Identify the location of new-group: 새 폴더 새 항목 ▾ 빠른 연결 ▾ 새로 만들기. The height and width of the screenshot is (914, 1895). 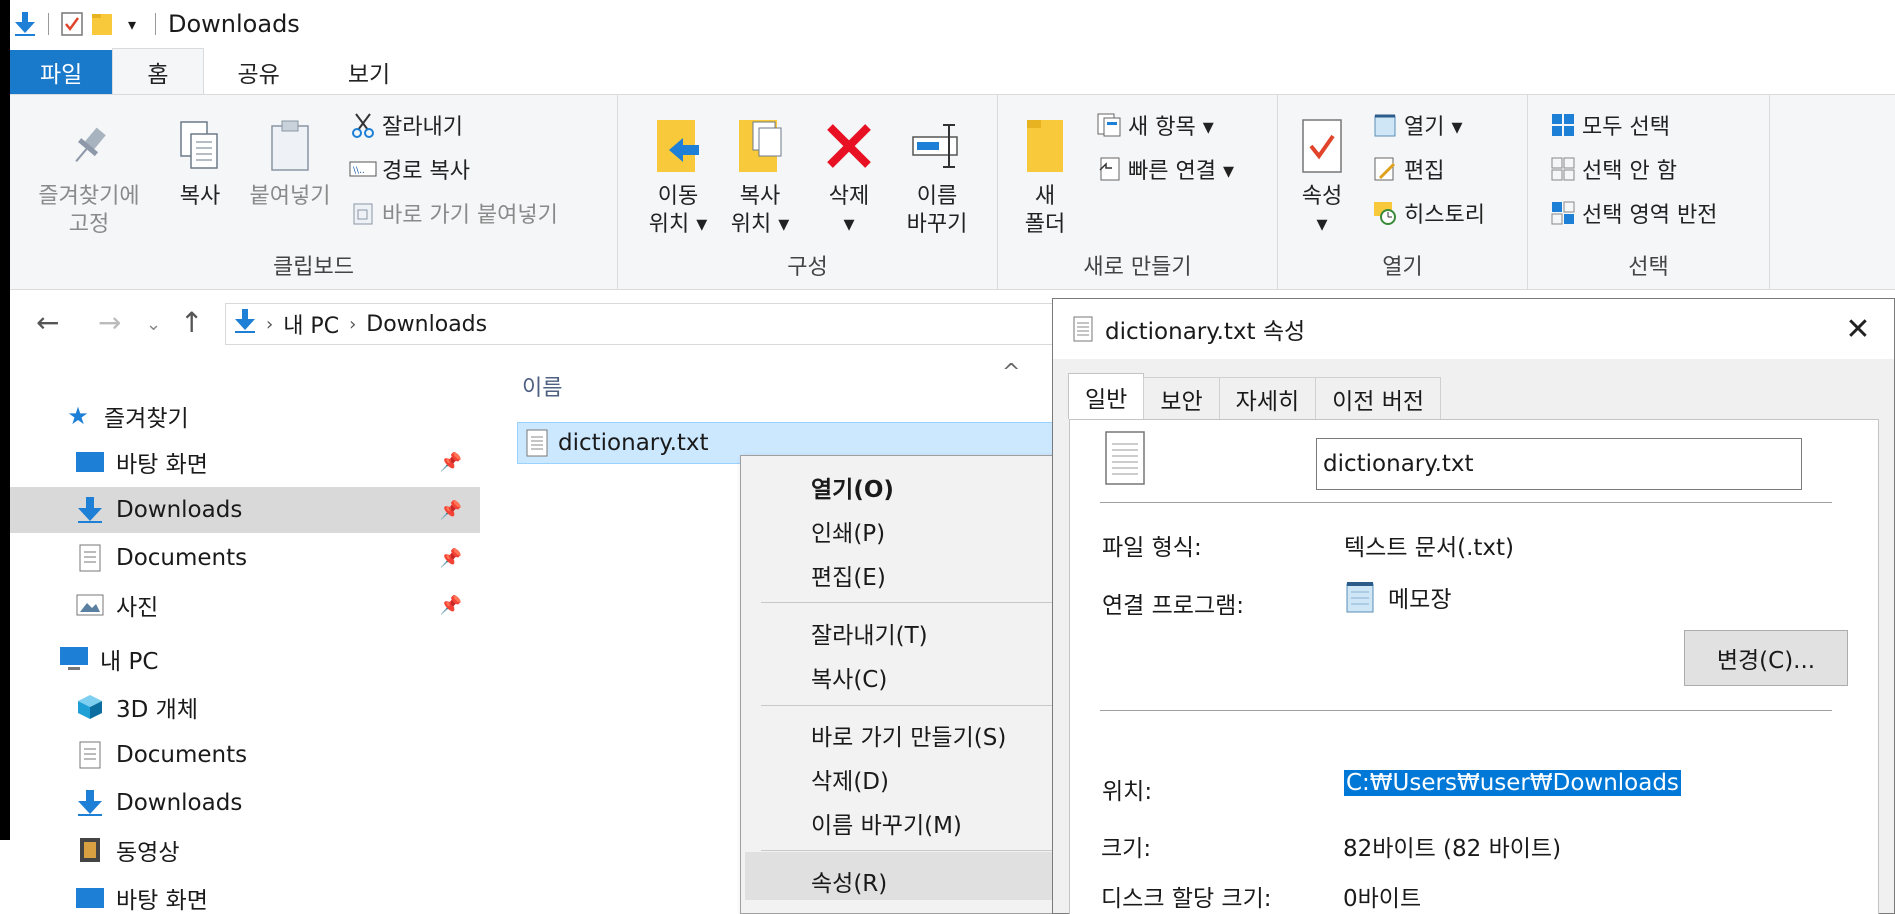
(1138, 192).